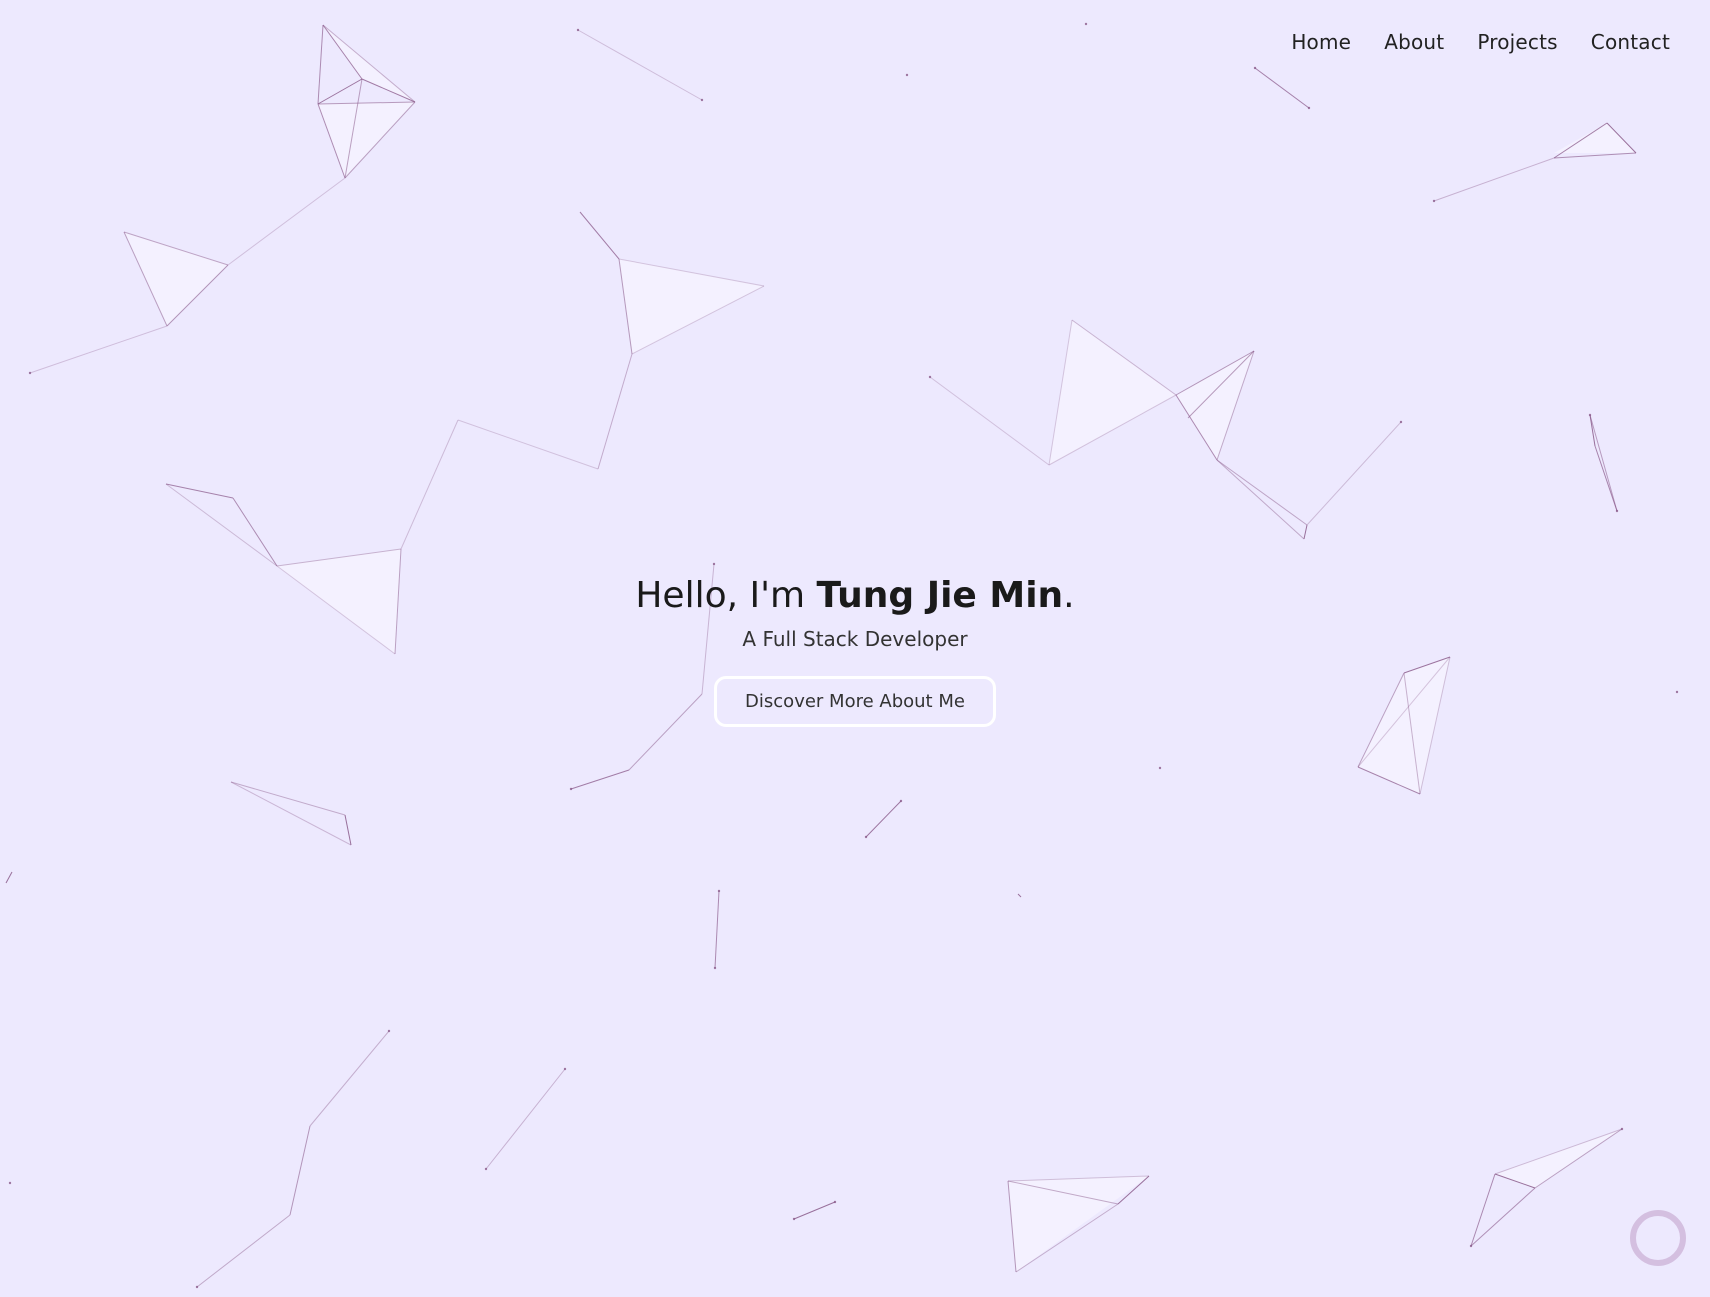 This screenshot has height=1297, width=1710. I want to click on top-navigation: Home About Projects Contact, so click(1480, 42).